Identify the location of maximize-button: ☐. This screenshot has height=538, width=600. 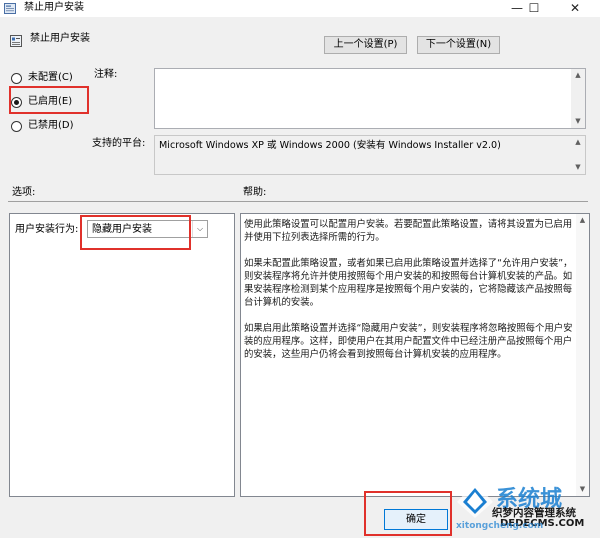
(534, 8).